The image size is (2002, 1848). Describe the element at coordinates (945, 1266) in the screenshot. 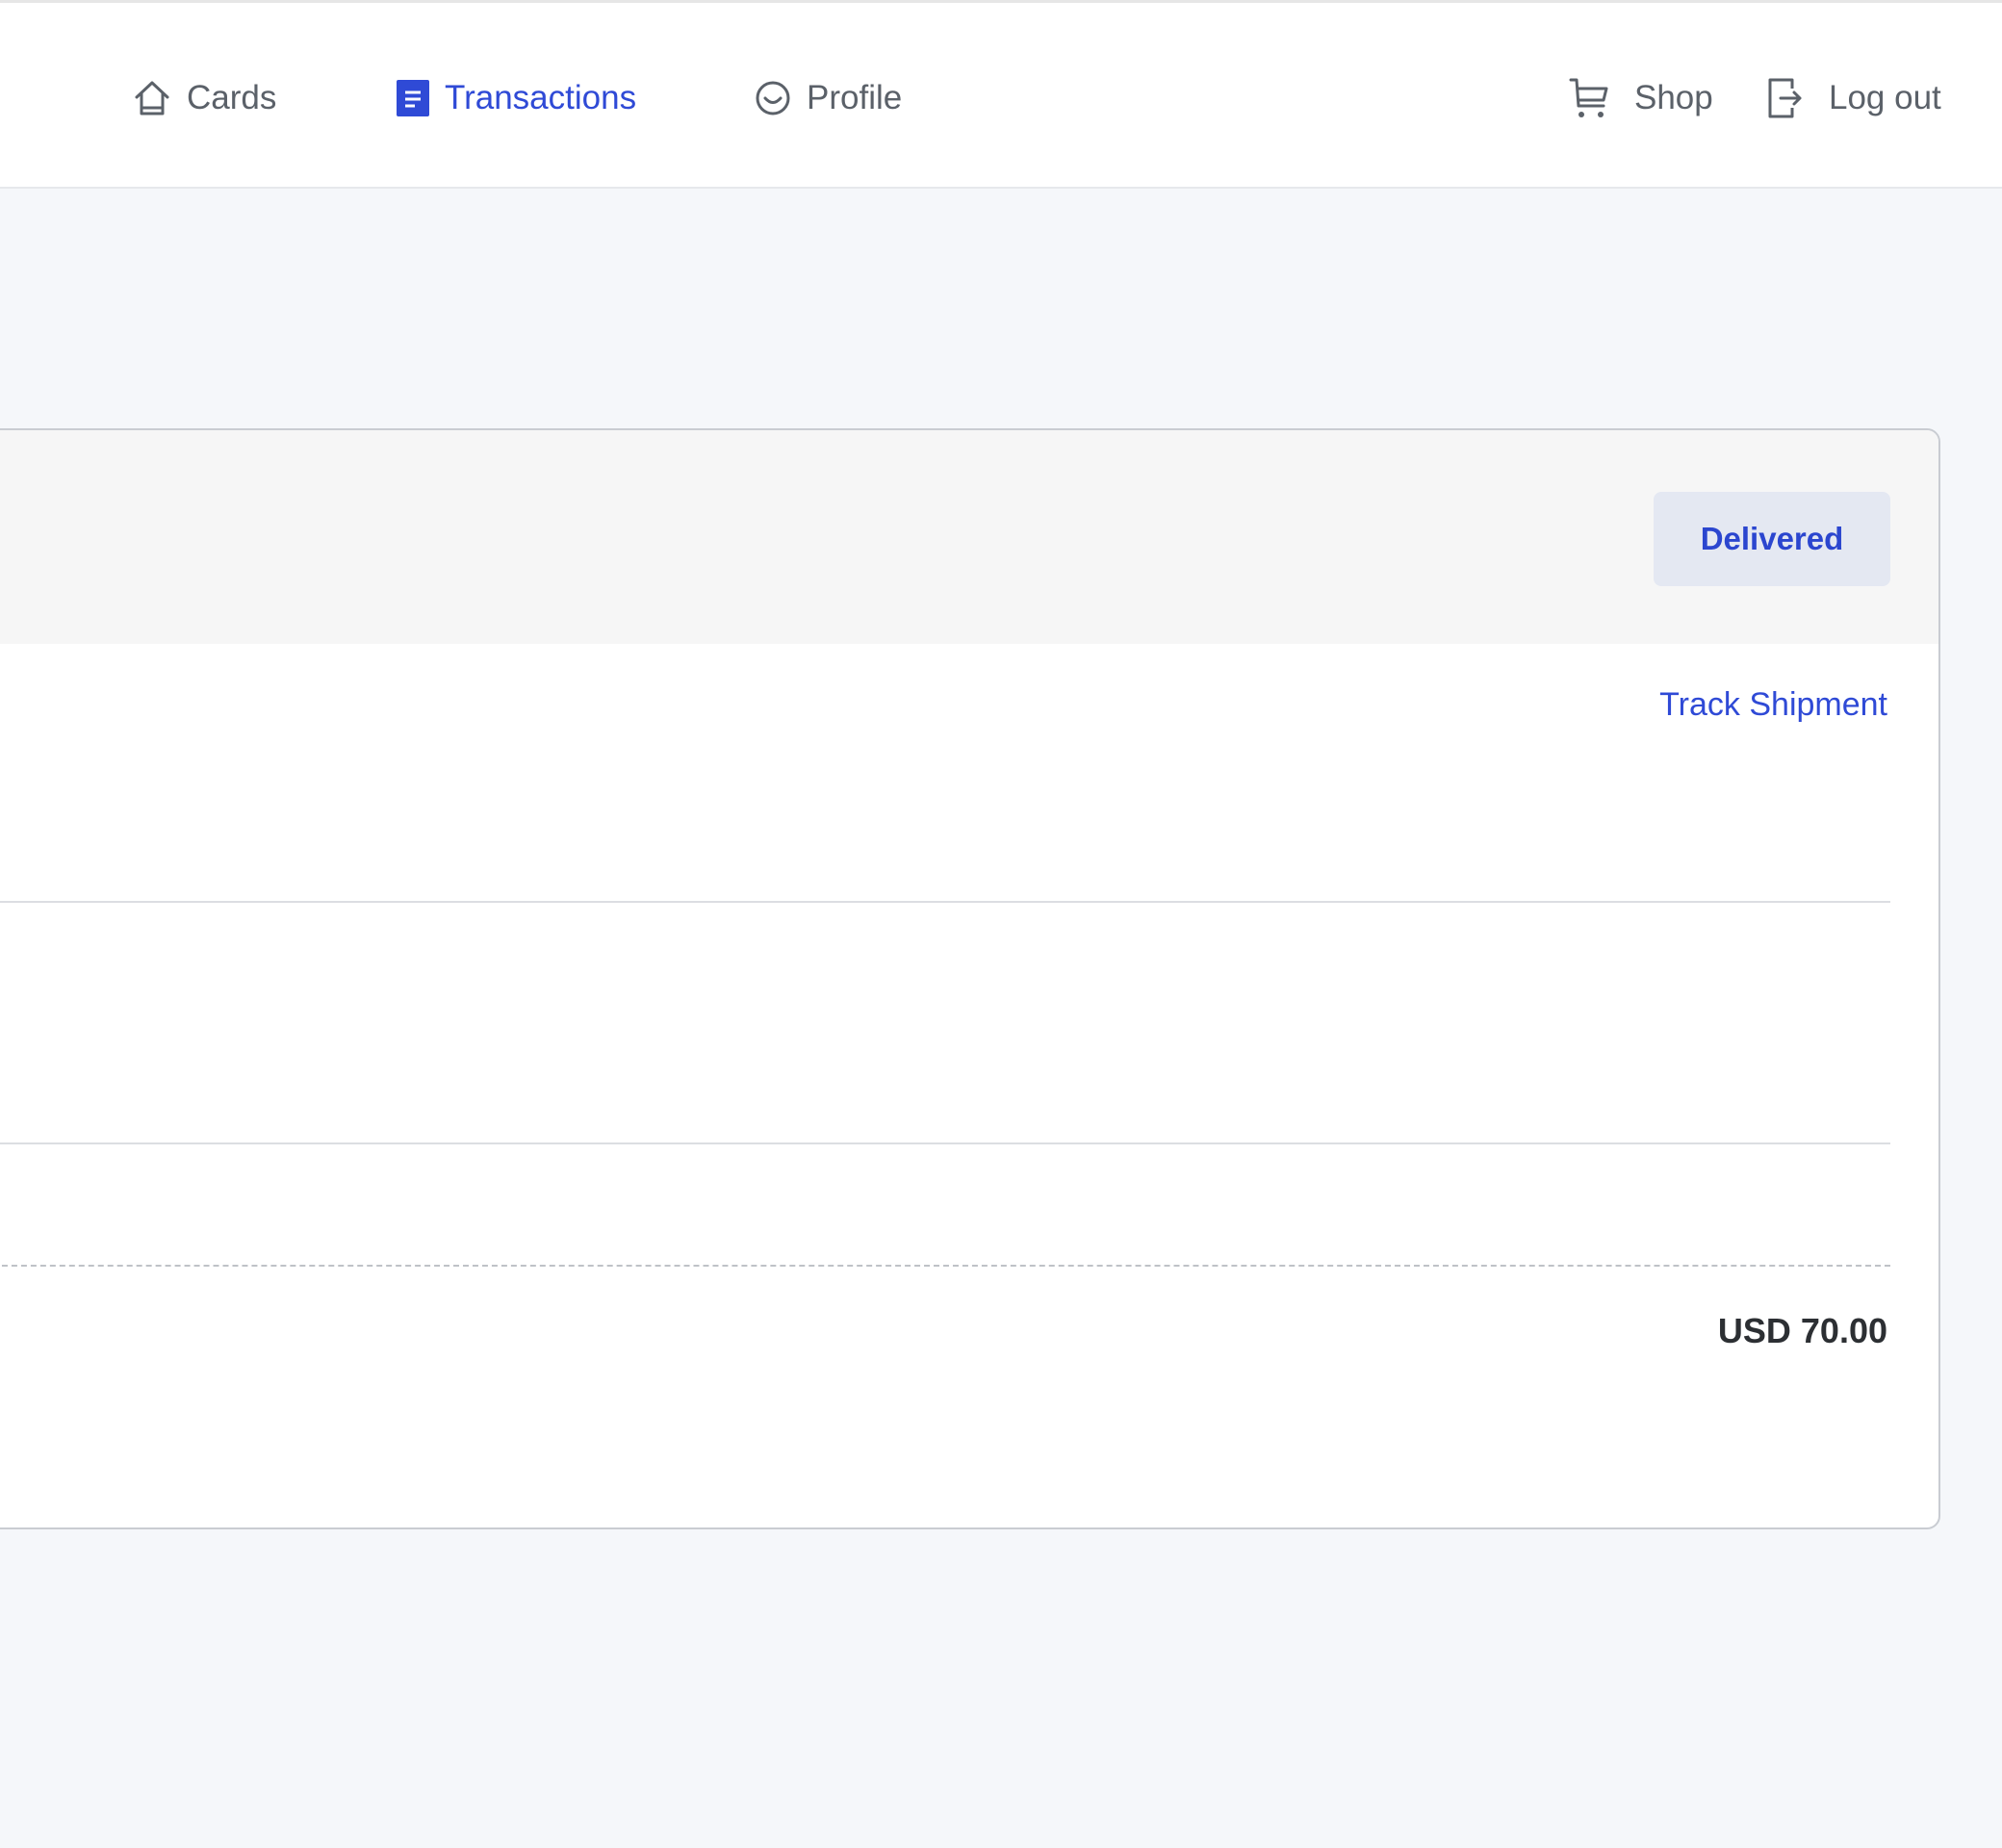

I see `total-divider` at that location.